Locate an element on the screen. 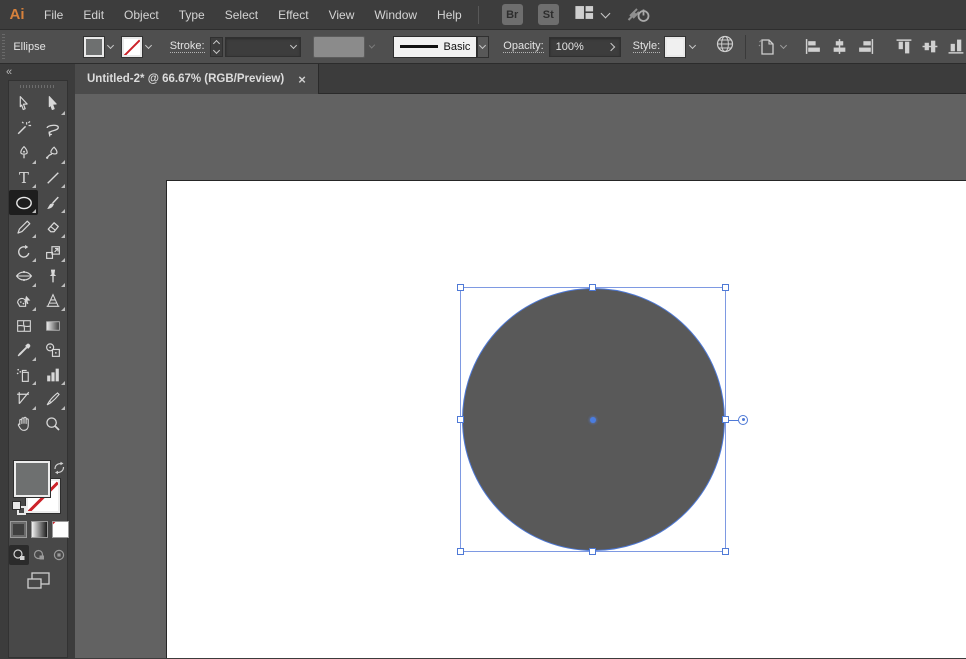 The width and height of the screenshot is (966, 659). menu-help: Help is located at coordinates (449, 15).